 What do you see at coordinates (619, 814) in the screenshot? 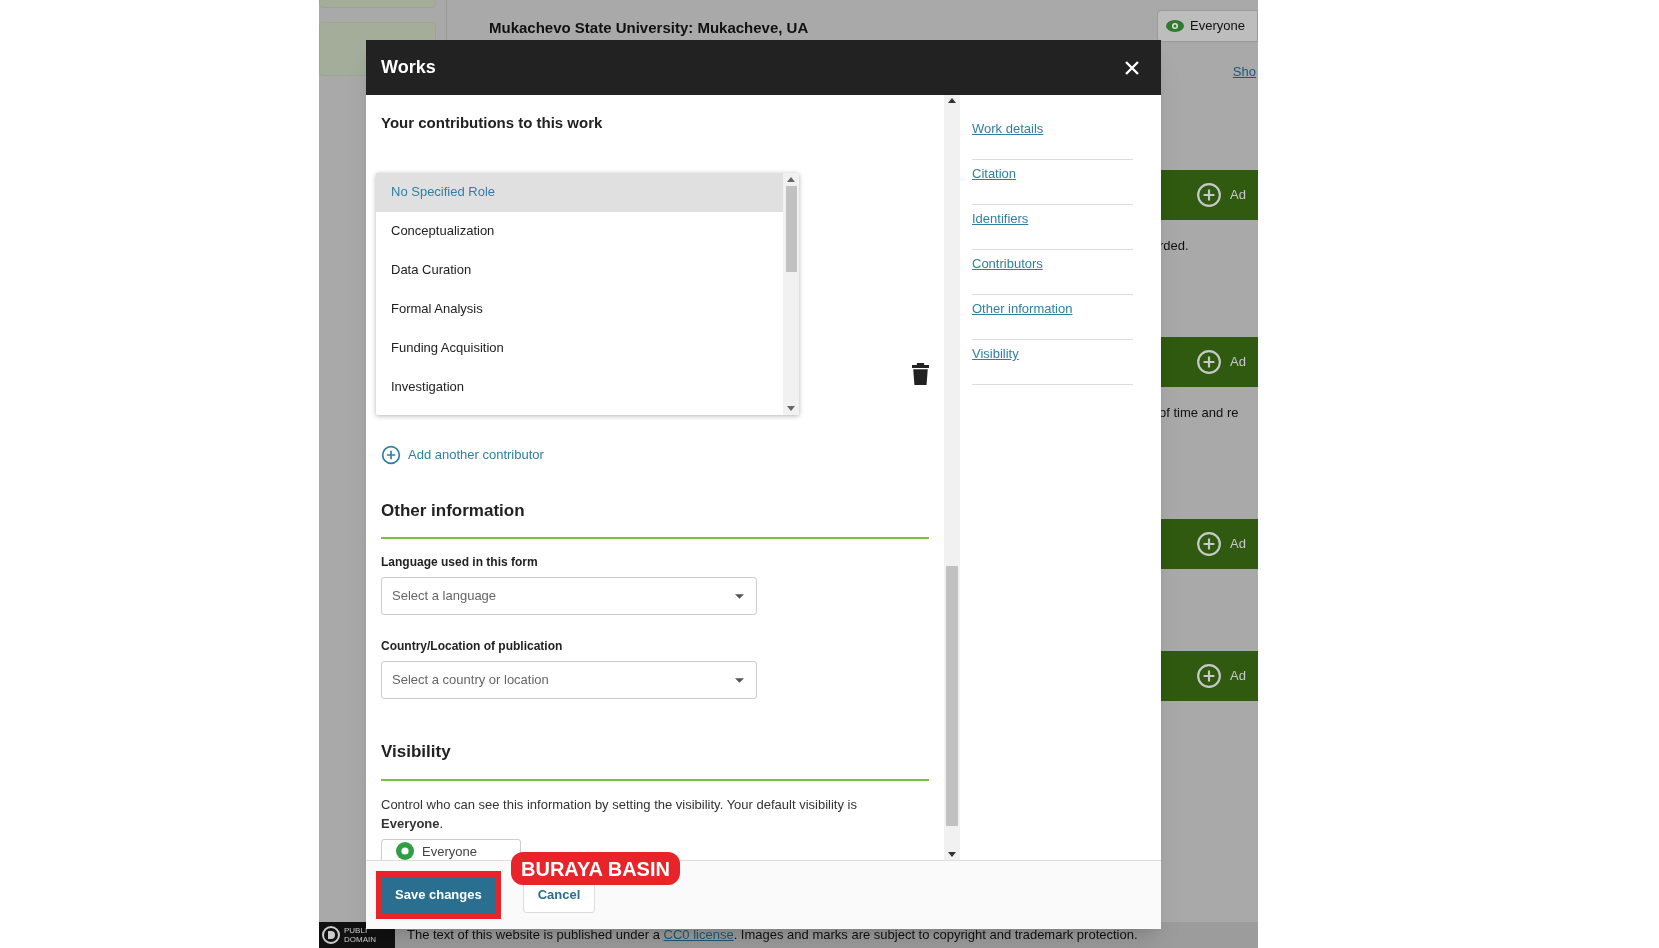
I see `visibility-description: Control who can see this information by setting the visibility. Your default visibility is Everyone.` at bounding box center [619, 814].